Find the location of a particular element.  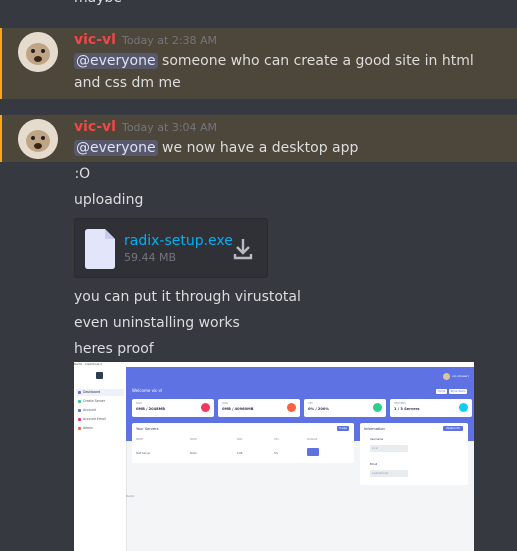

table-cell: 5% is located at coordinates (276, 453).